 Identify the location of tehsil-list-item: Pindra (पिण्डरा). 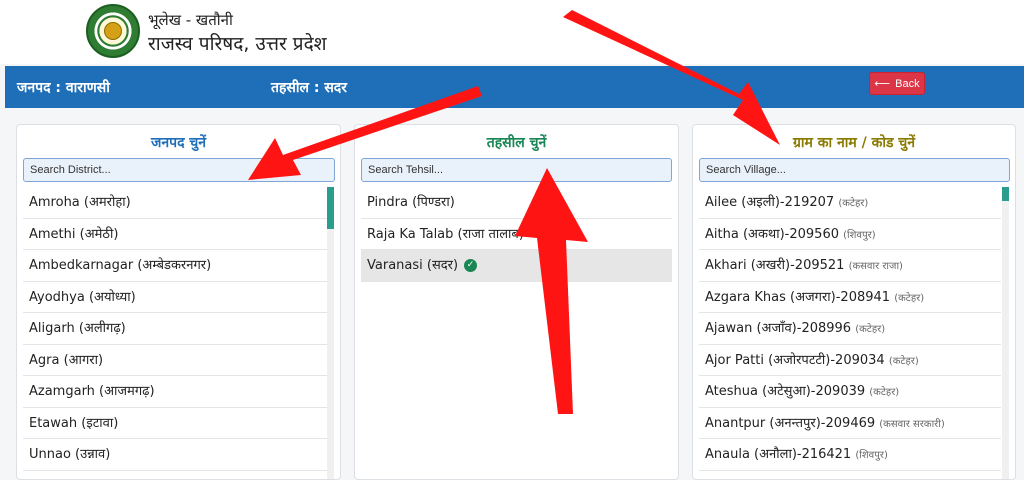
(516, 203).